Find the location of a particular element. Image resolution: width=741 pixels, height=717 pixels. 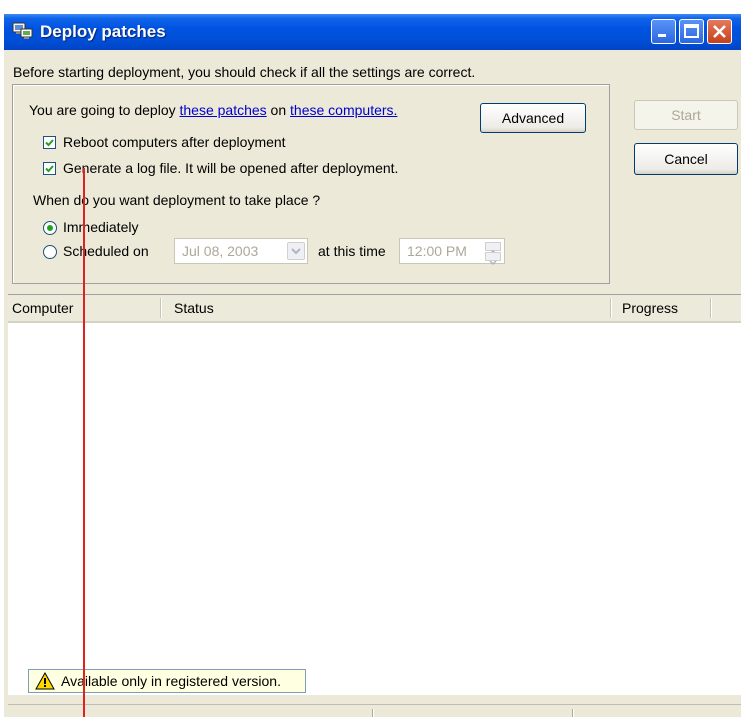

registration-notice: Available only in registered version. is located at coordinates (167, 681).